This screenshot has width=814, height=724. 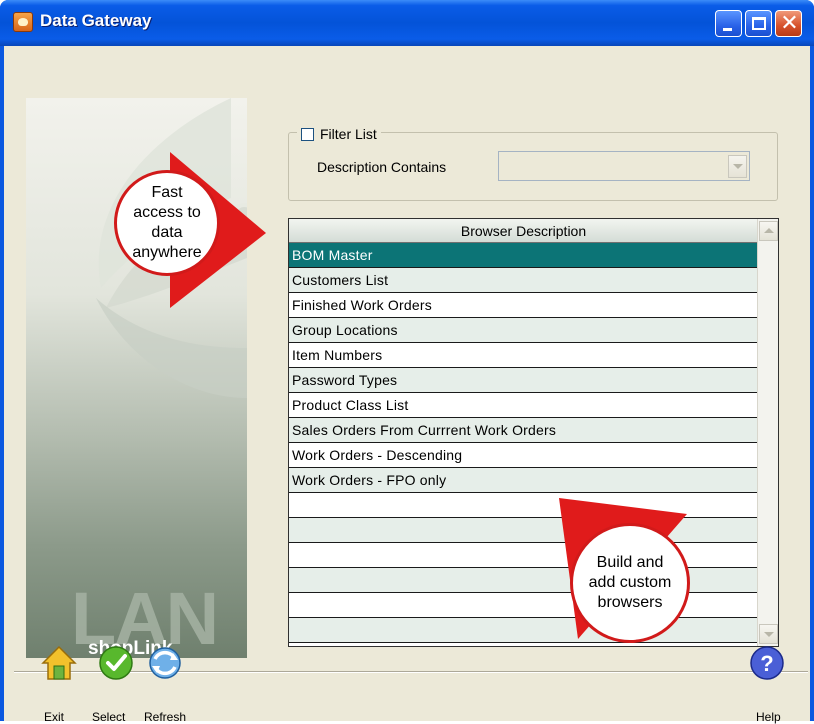 I want to click on app-icon, so click(x=23, y=22).